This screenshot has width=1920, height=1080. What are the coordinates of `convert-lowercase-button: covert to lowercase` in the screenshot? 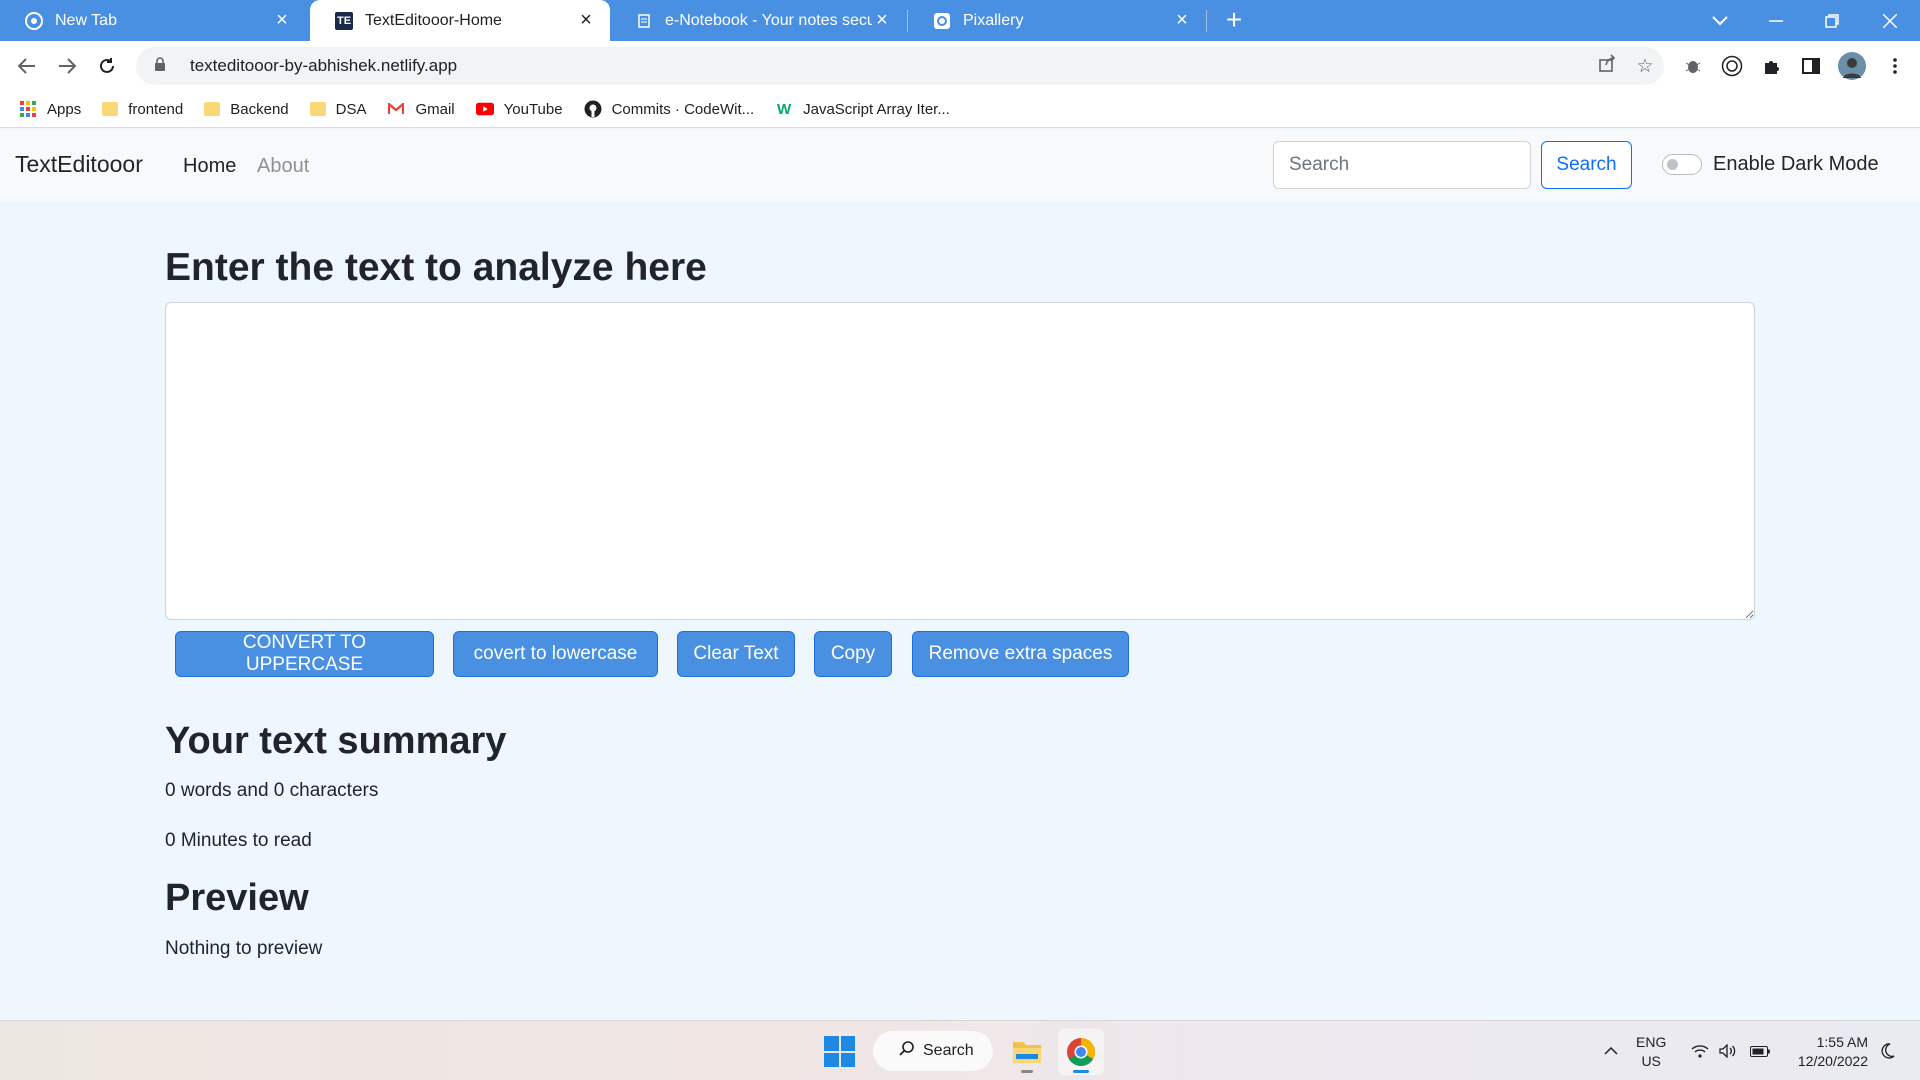 It's located at (555, 654).